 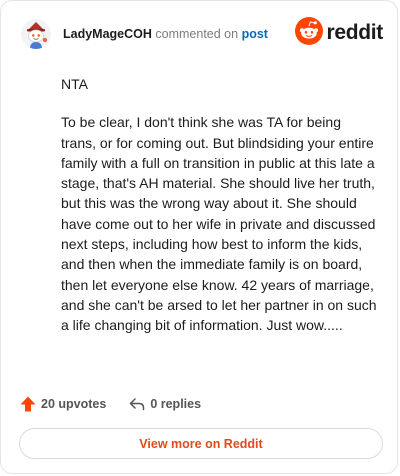 I want to click on comment-header: LadyMageCOH commented on post reddit, so click(x=202, y=33).